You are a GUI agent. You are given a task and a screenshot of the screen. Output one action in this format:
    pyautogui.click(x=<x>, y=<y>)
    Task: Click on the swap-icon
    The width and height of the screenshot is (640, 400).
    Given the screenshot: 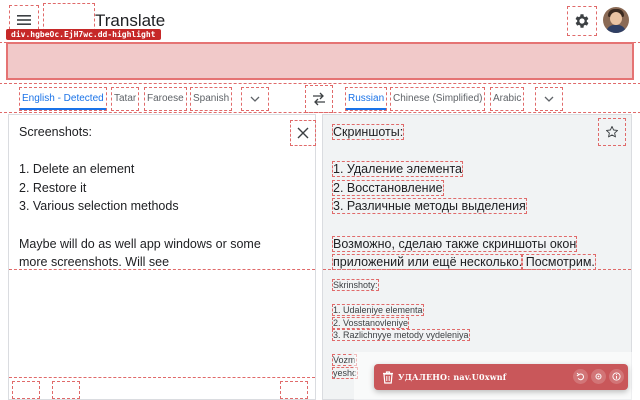 What is the action you would take?
    pyautogui.click(x=319, y=99)
    